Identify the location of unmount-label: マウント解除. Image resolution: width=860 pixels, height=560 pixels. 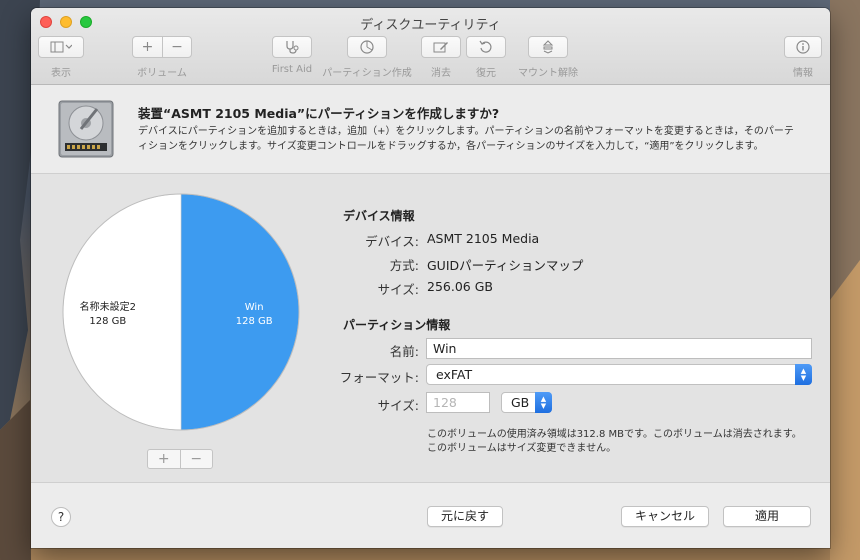
(548, 73).